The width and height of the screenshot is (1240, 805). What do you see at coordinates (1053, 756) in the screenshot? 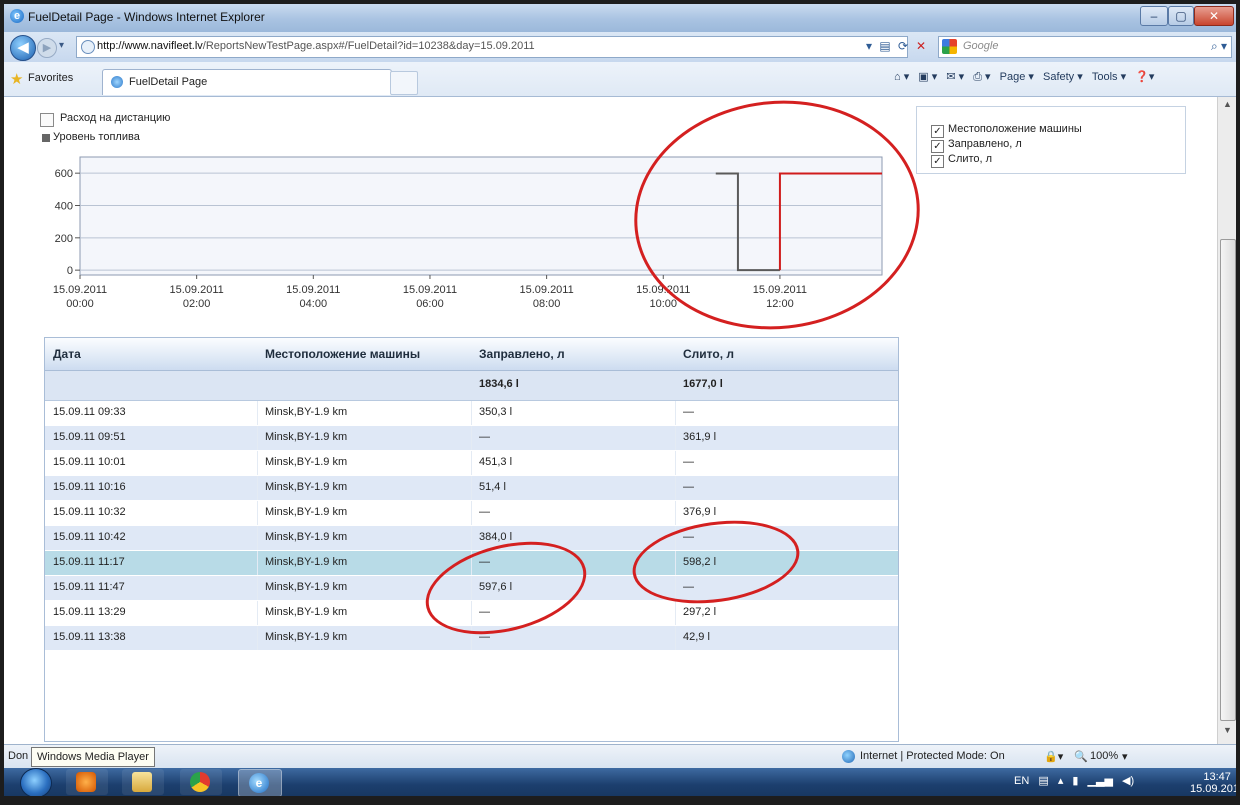
I see `protected-mode-icon: 🔒▾` at bounding box center [1053, 756].